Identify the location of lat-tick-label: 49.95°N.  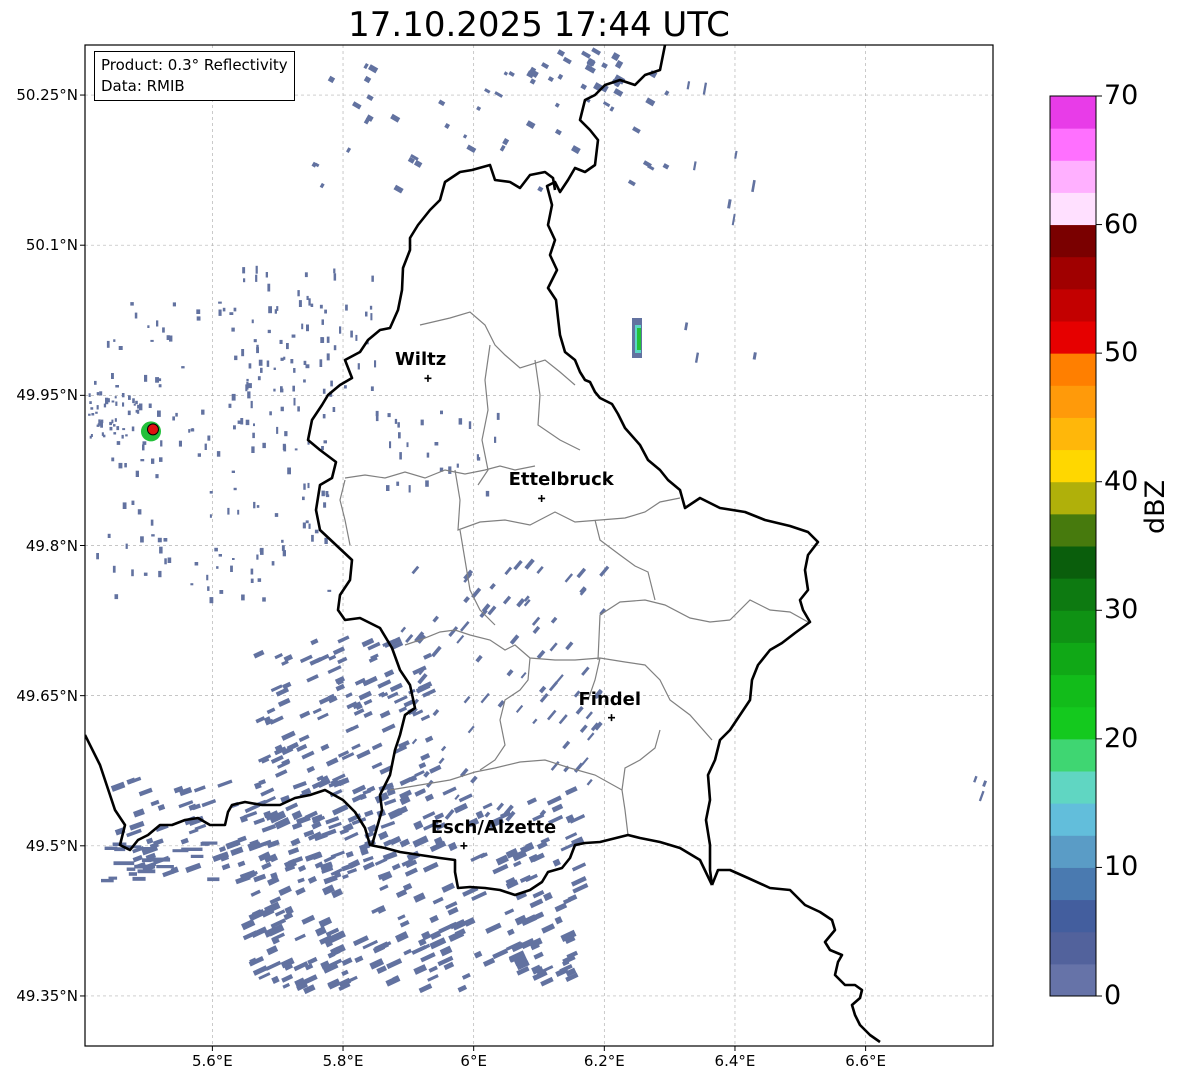
(47, 395).